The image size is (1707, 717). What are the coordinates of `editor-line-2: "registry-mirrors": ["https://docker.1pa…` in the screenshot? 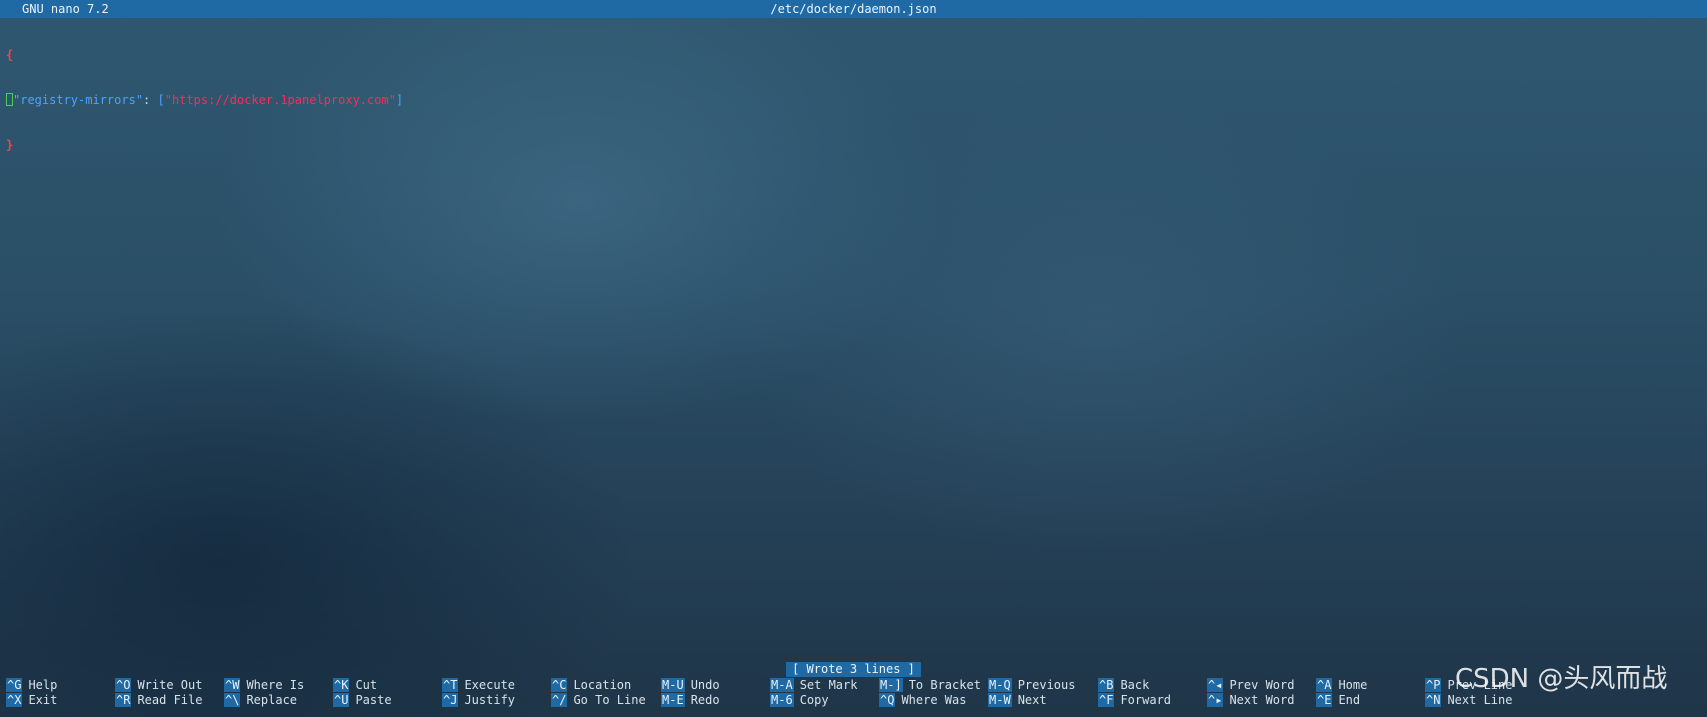 It's located at (204, 100).